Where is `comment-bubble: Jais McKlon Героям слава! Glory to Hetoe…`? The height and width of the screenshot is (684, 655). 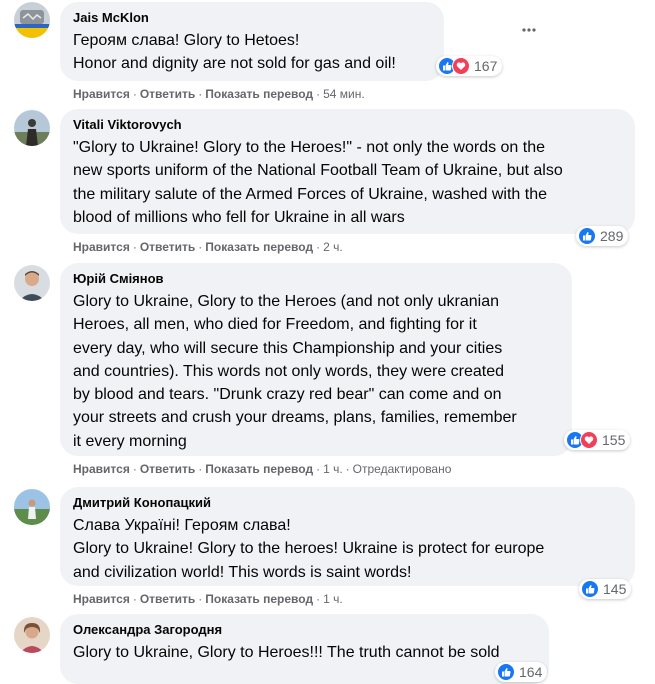 comment-bubble: Jais McKlon Героям слава! Glory to Hetoe… is located at coordinates (252, 41).